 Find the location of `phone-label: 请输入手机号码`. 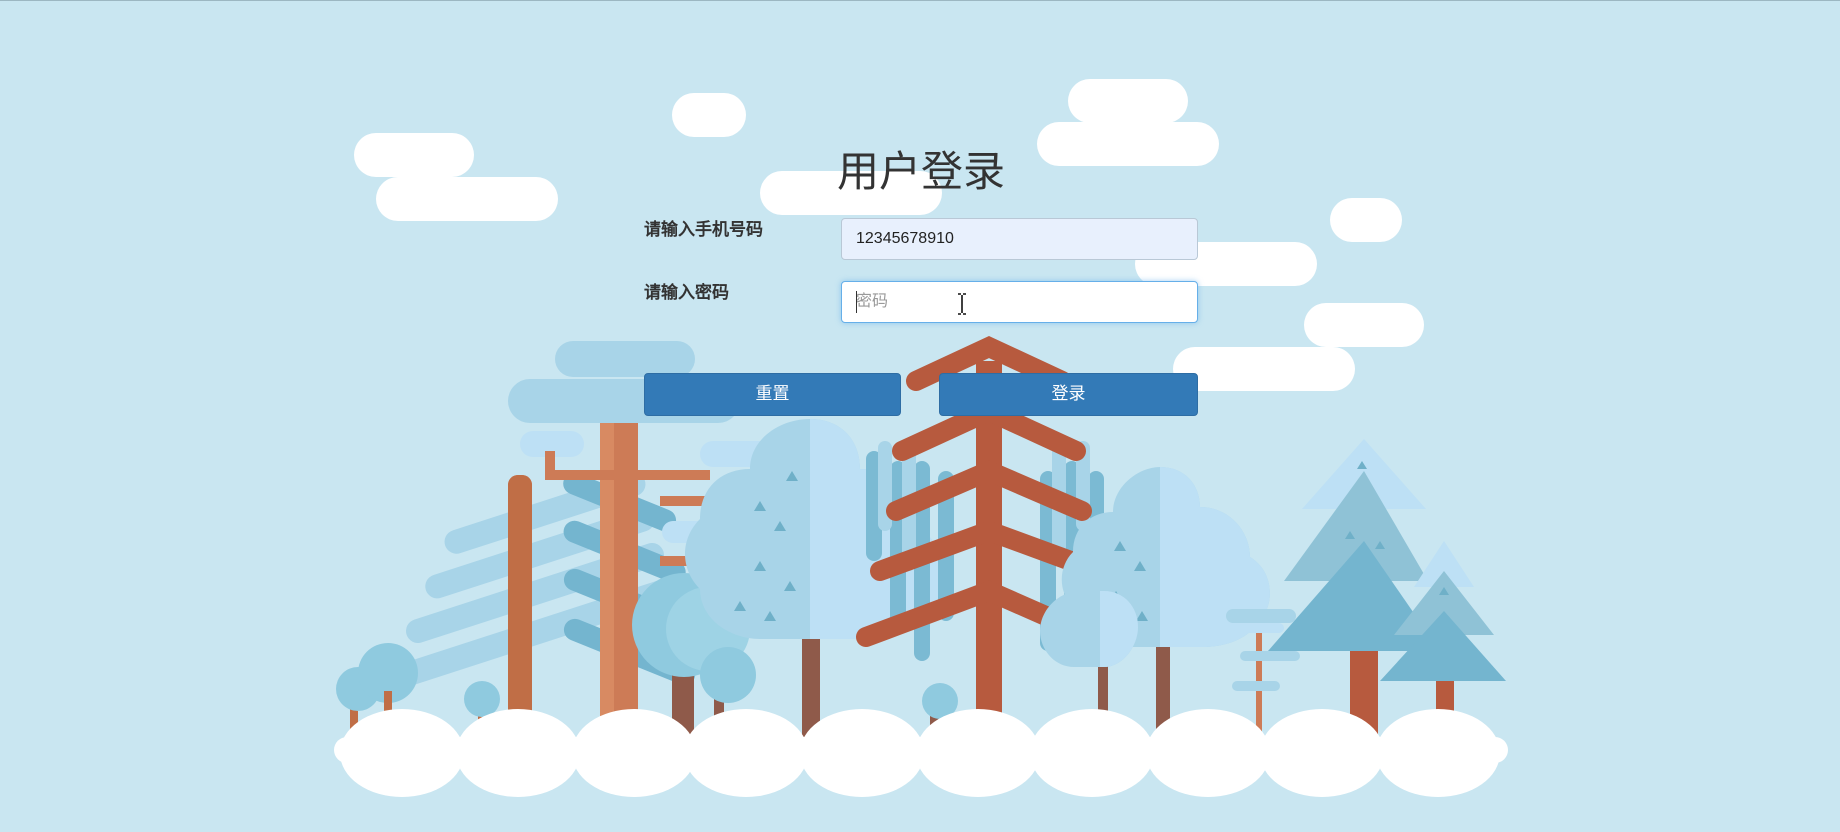

phone-label: 请输入手机号码 is located at coordinates (703, 230).